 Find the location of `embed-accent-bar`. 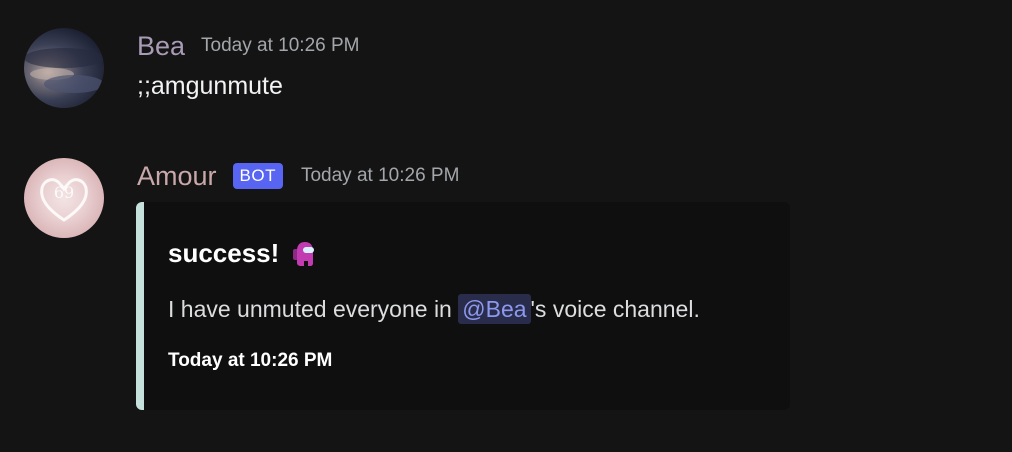

embed-accent-bar is located at coordinates (140, 306).